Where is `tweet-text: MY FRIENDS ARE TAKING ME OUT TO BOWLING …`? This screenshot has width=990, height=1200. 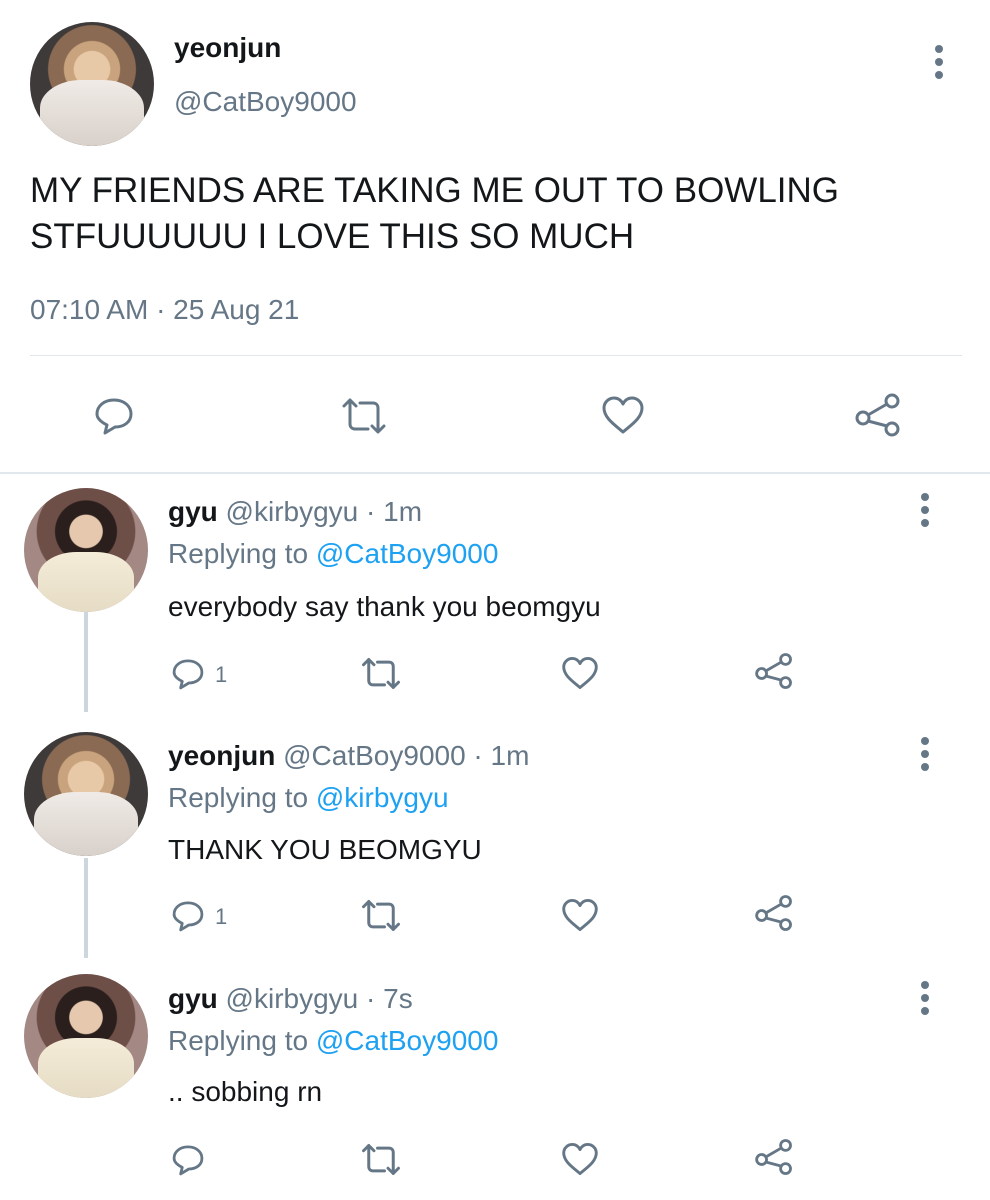 tweet-text: MY FRIENDS ARE TAKING ME OUT TO BOWLING … is located at coordinates (435, 213).